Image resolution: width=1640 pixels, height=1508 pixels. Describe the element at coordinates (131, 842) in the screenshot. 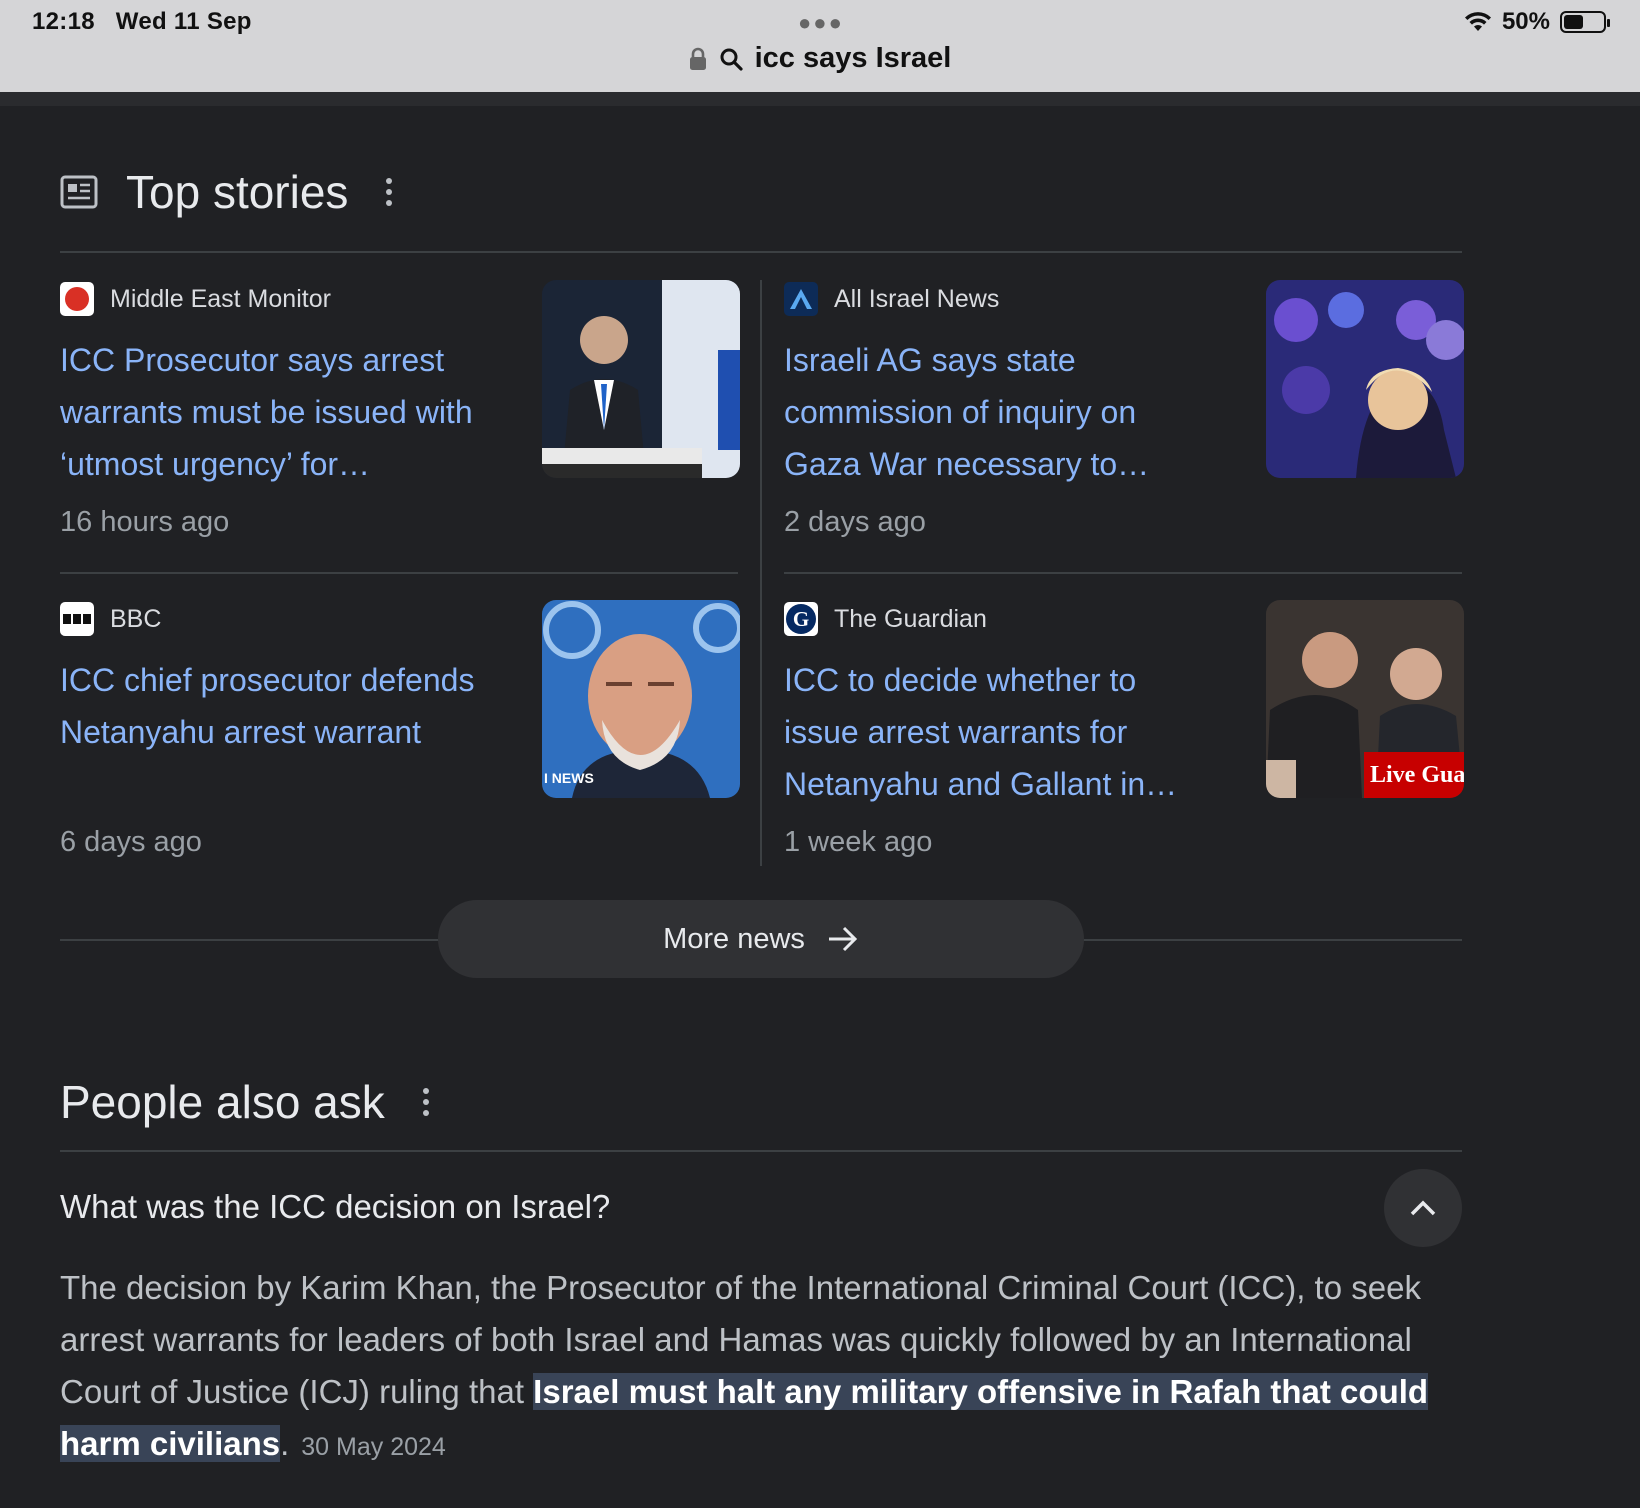

I see `story-time: 6 days ago` at that location.